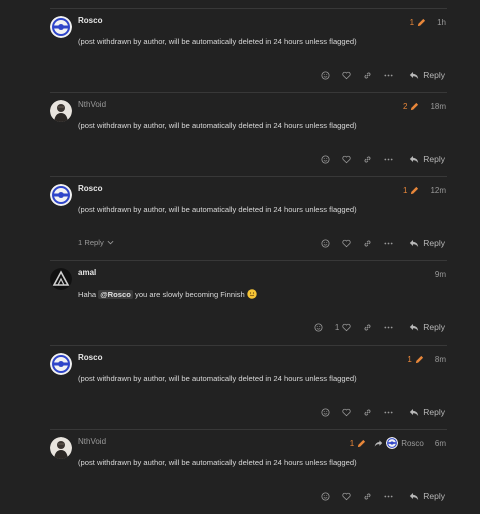  Describe the element at coordinates (405, 106) in the screenshot. I see `edit-count: 2` at that location.